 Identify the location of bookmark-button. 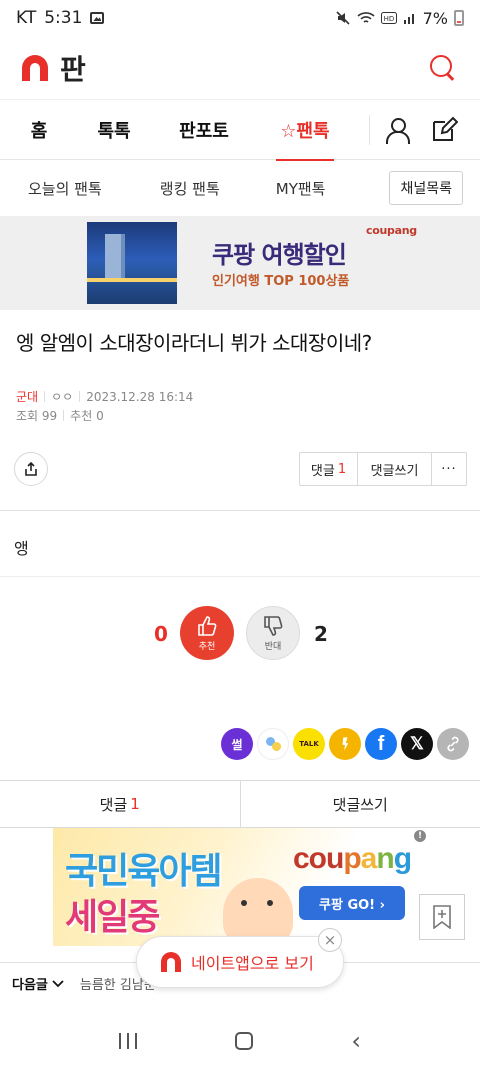
(442, 917).